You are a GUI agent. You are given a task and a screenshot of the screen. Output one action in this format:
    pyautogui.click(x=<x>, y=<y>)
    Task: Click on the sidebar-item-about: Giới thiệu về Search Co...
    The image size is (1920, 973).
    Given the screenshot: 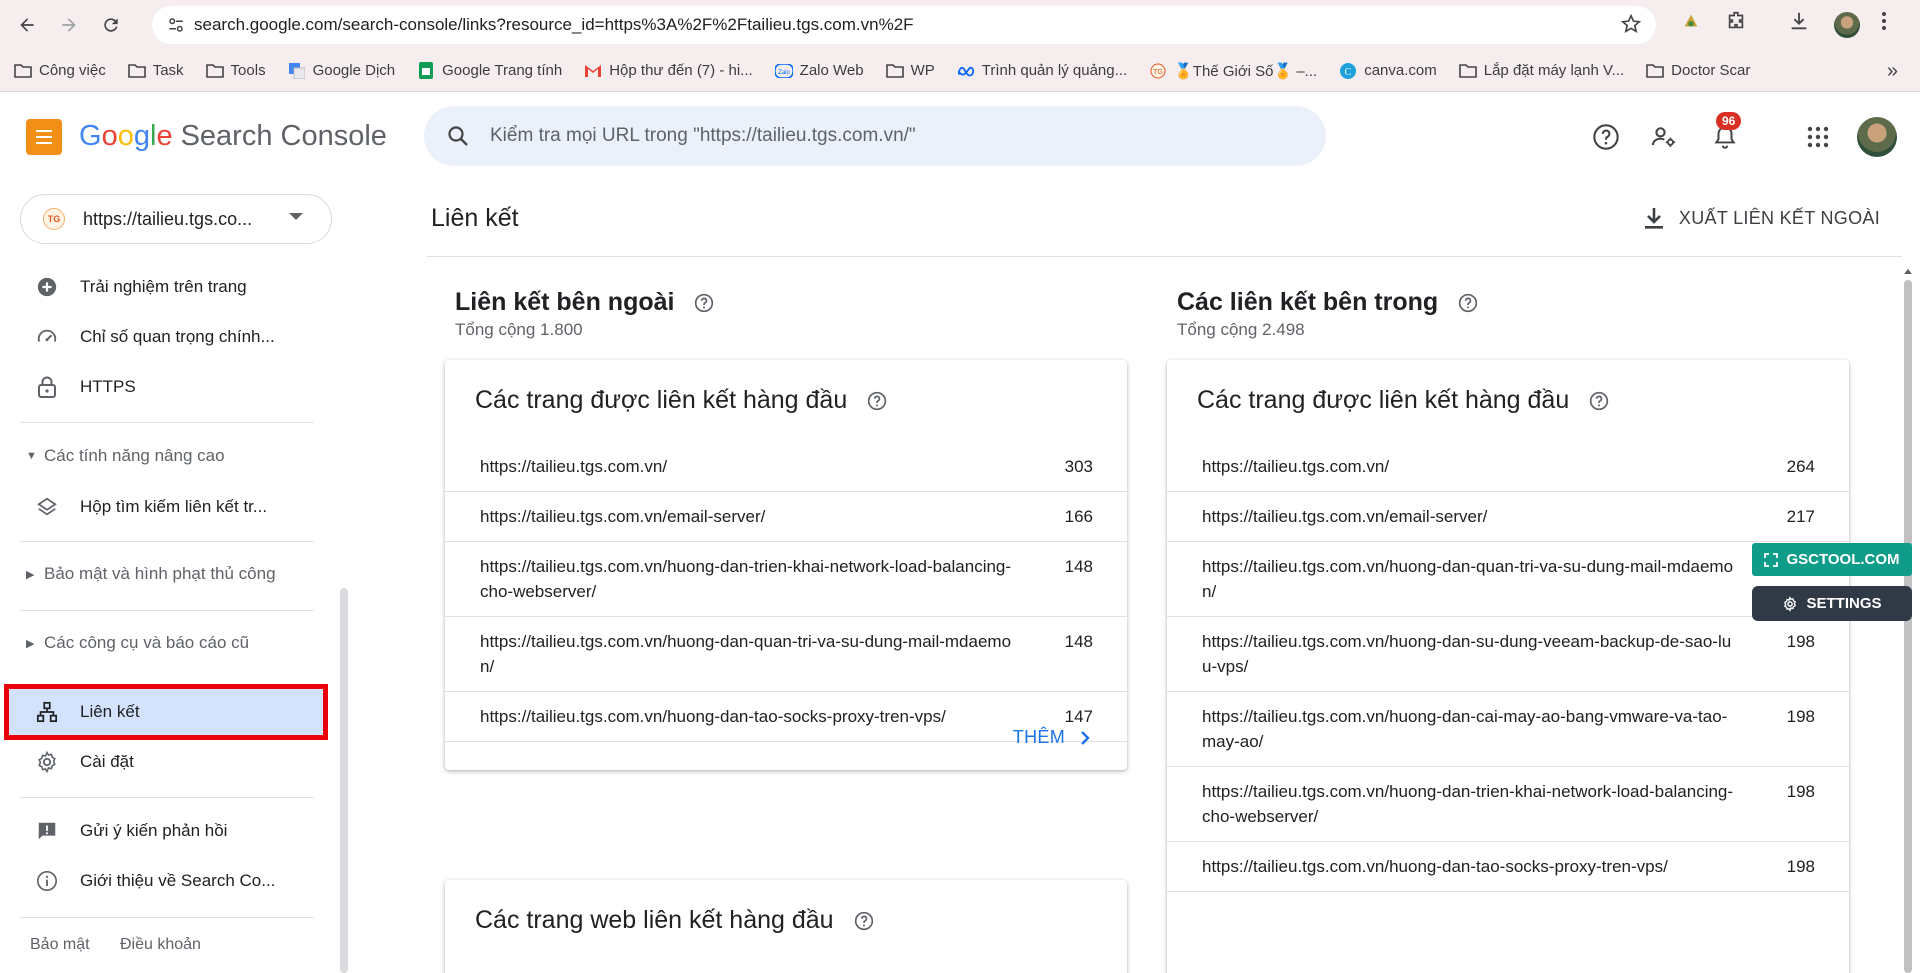 What is the action you would take?
    pyautogui.click(x=165, y=881)
    